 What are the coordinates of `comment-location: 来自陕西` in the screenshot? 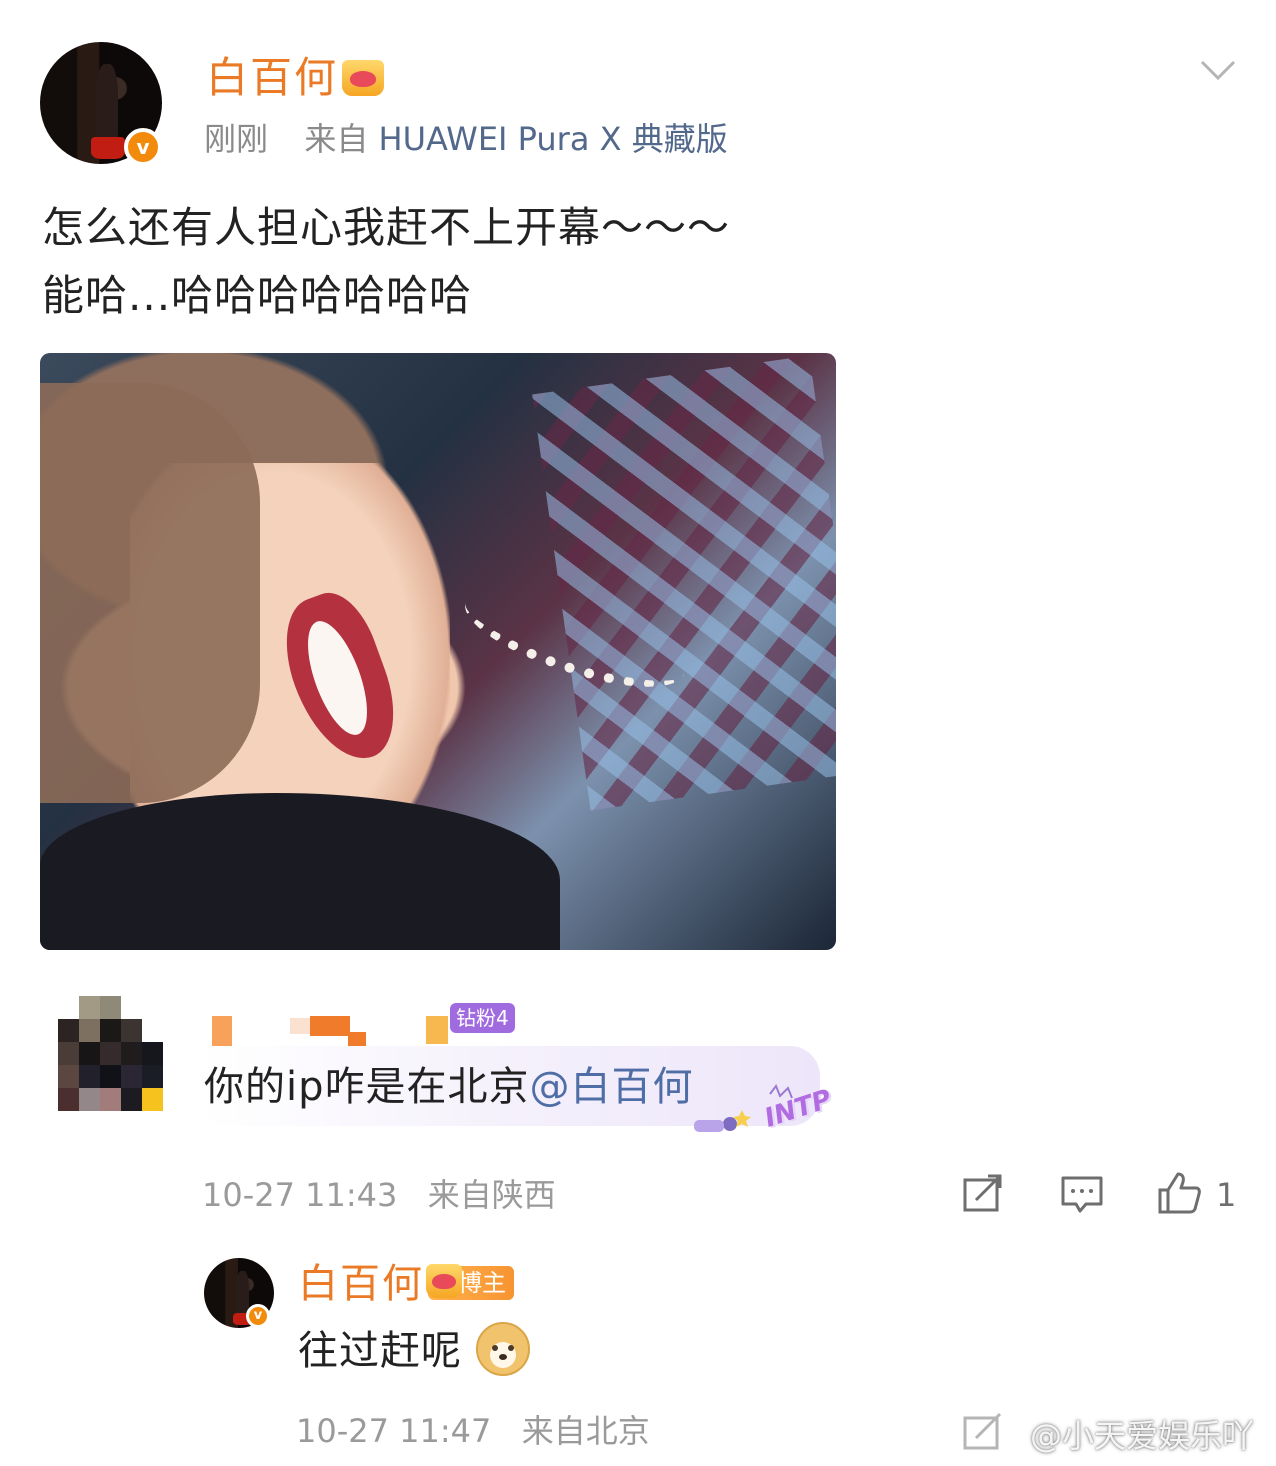 It's located at (491, 1195).